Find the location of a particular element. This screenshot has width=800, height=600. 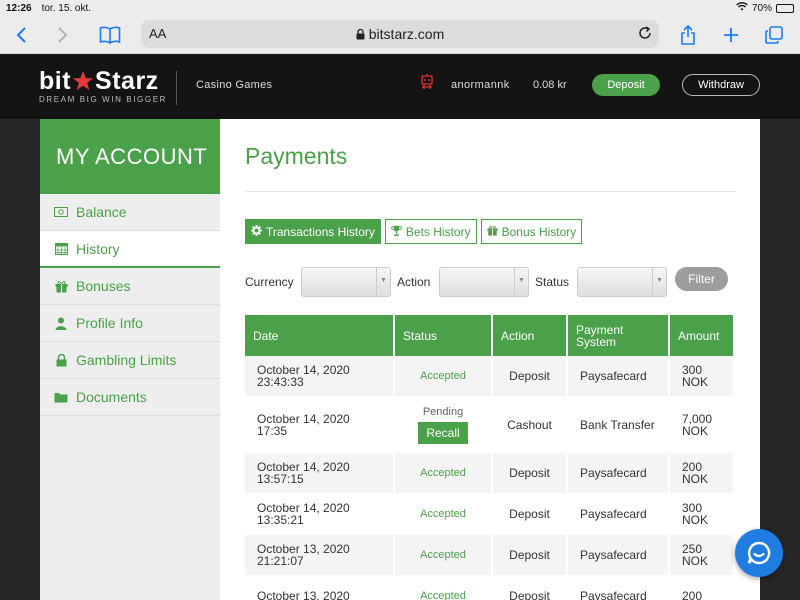

sidebar-item-documents: Documents is located at coordinates (130, 397).